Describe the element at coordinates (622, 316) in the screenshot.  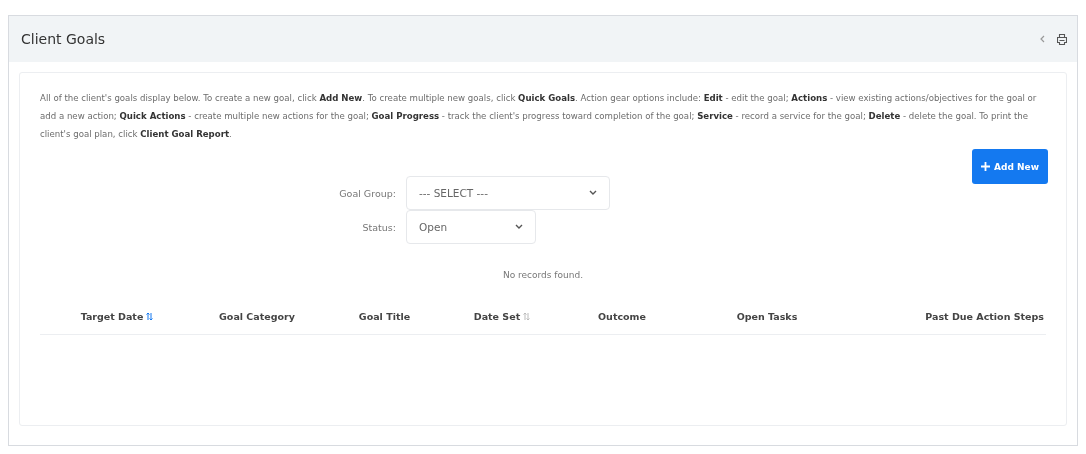
I see `column-header: Outcome` at that location.